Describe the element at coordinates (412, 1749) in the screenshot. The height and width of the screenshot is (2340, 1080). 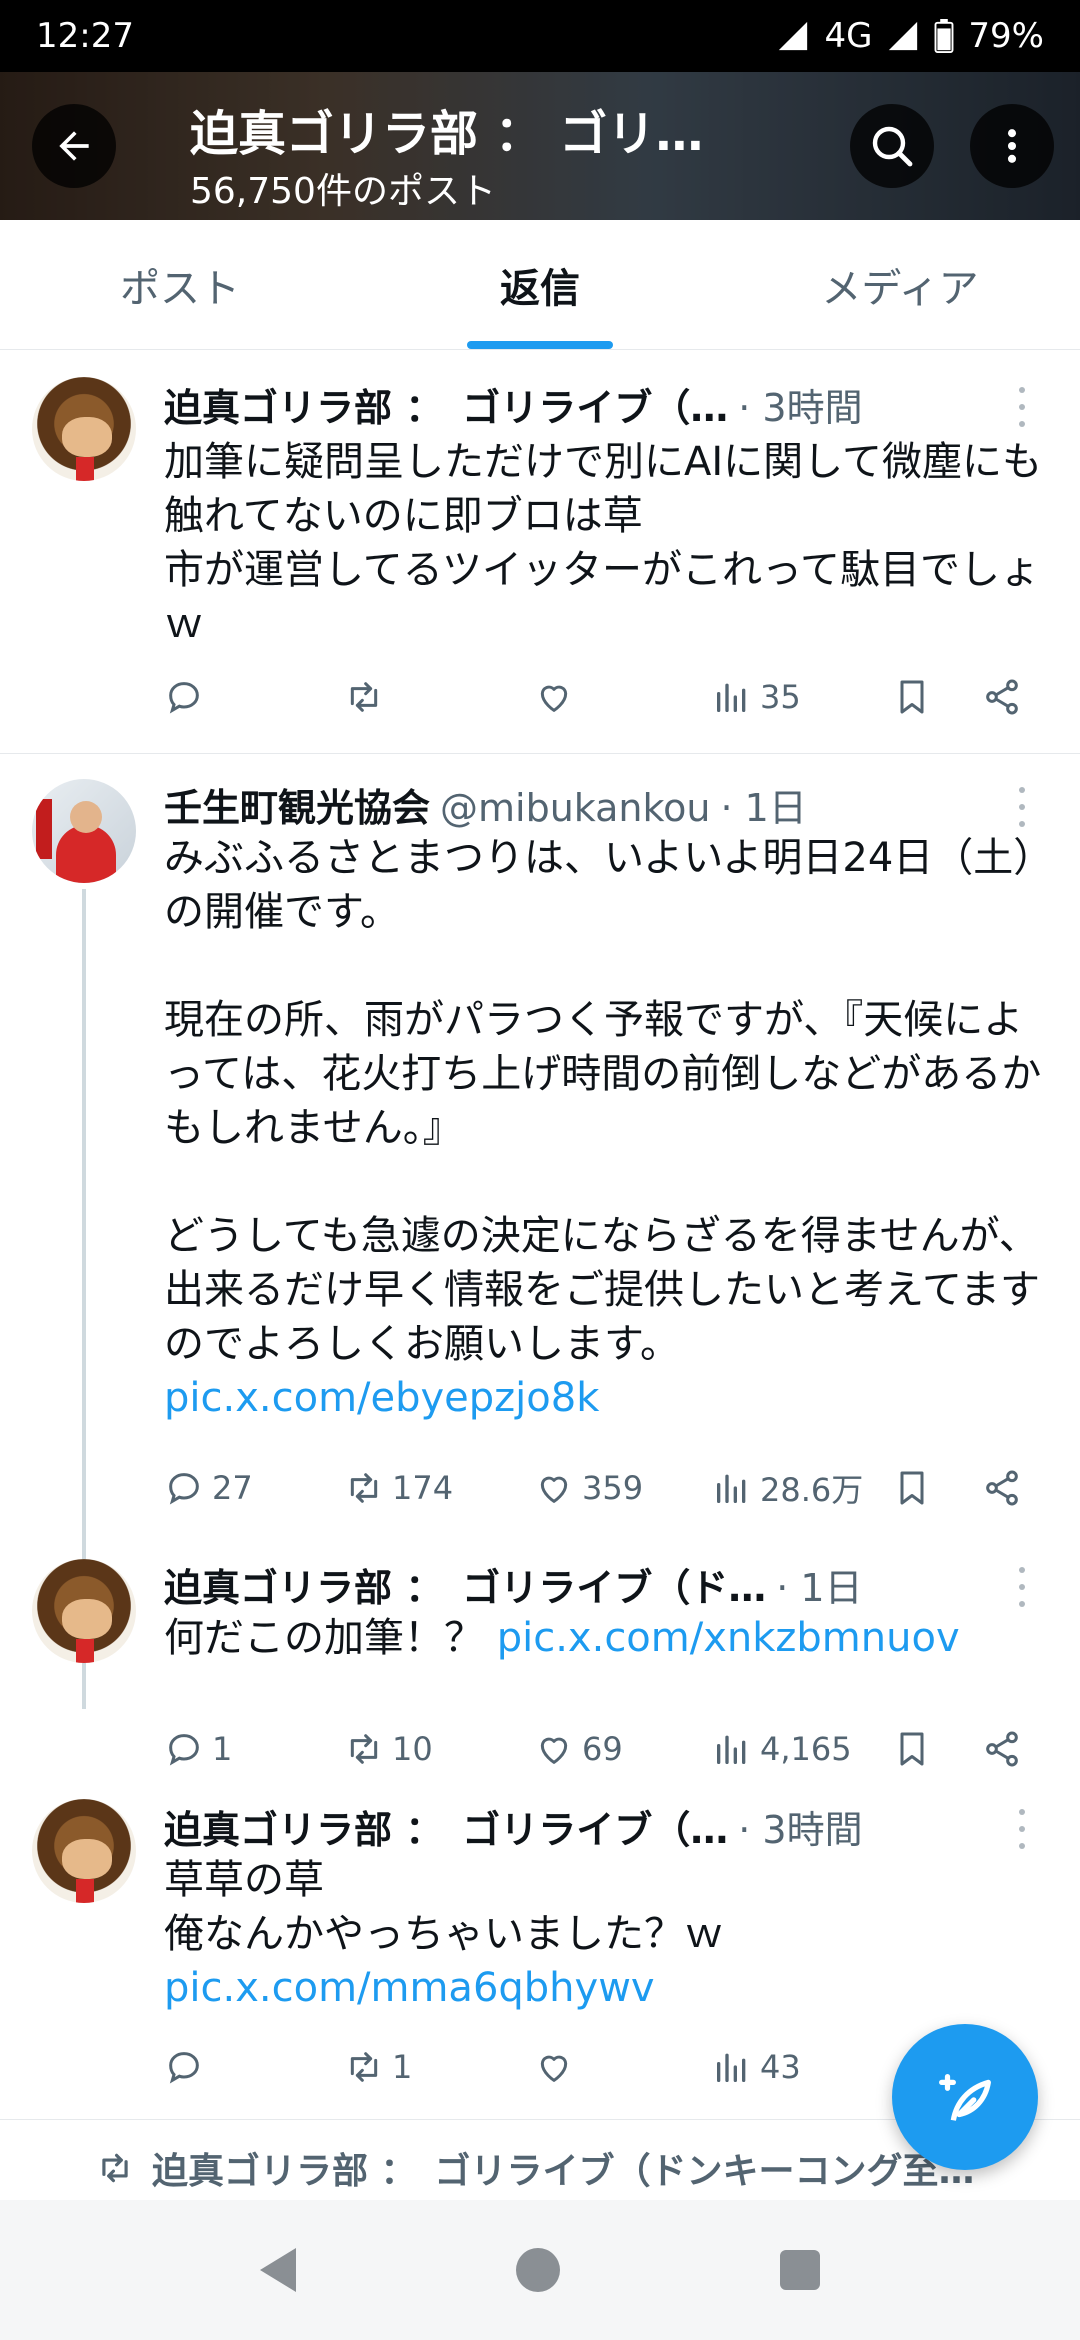
I see `repost-count: 10` at that location.